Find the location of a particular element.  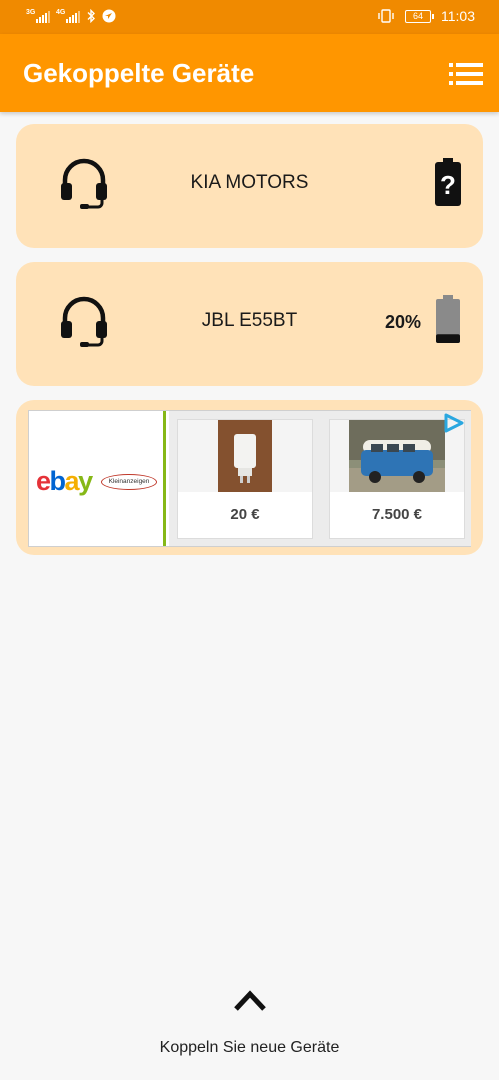

battery-percentage: 20% is located at coordinates (402, 322).